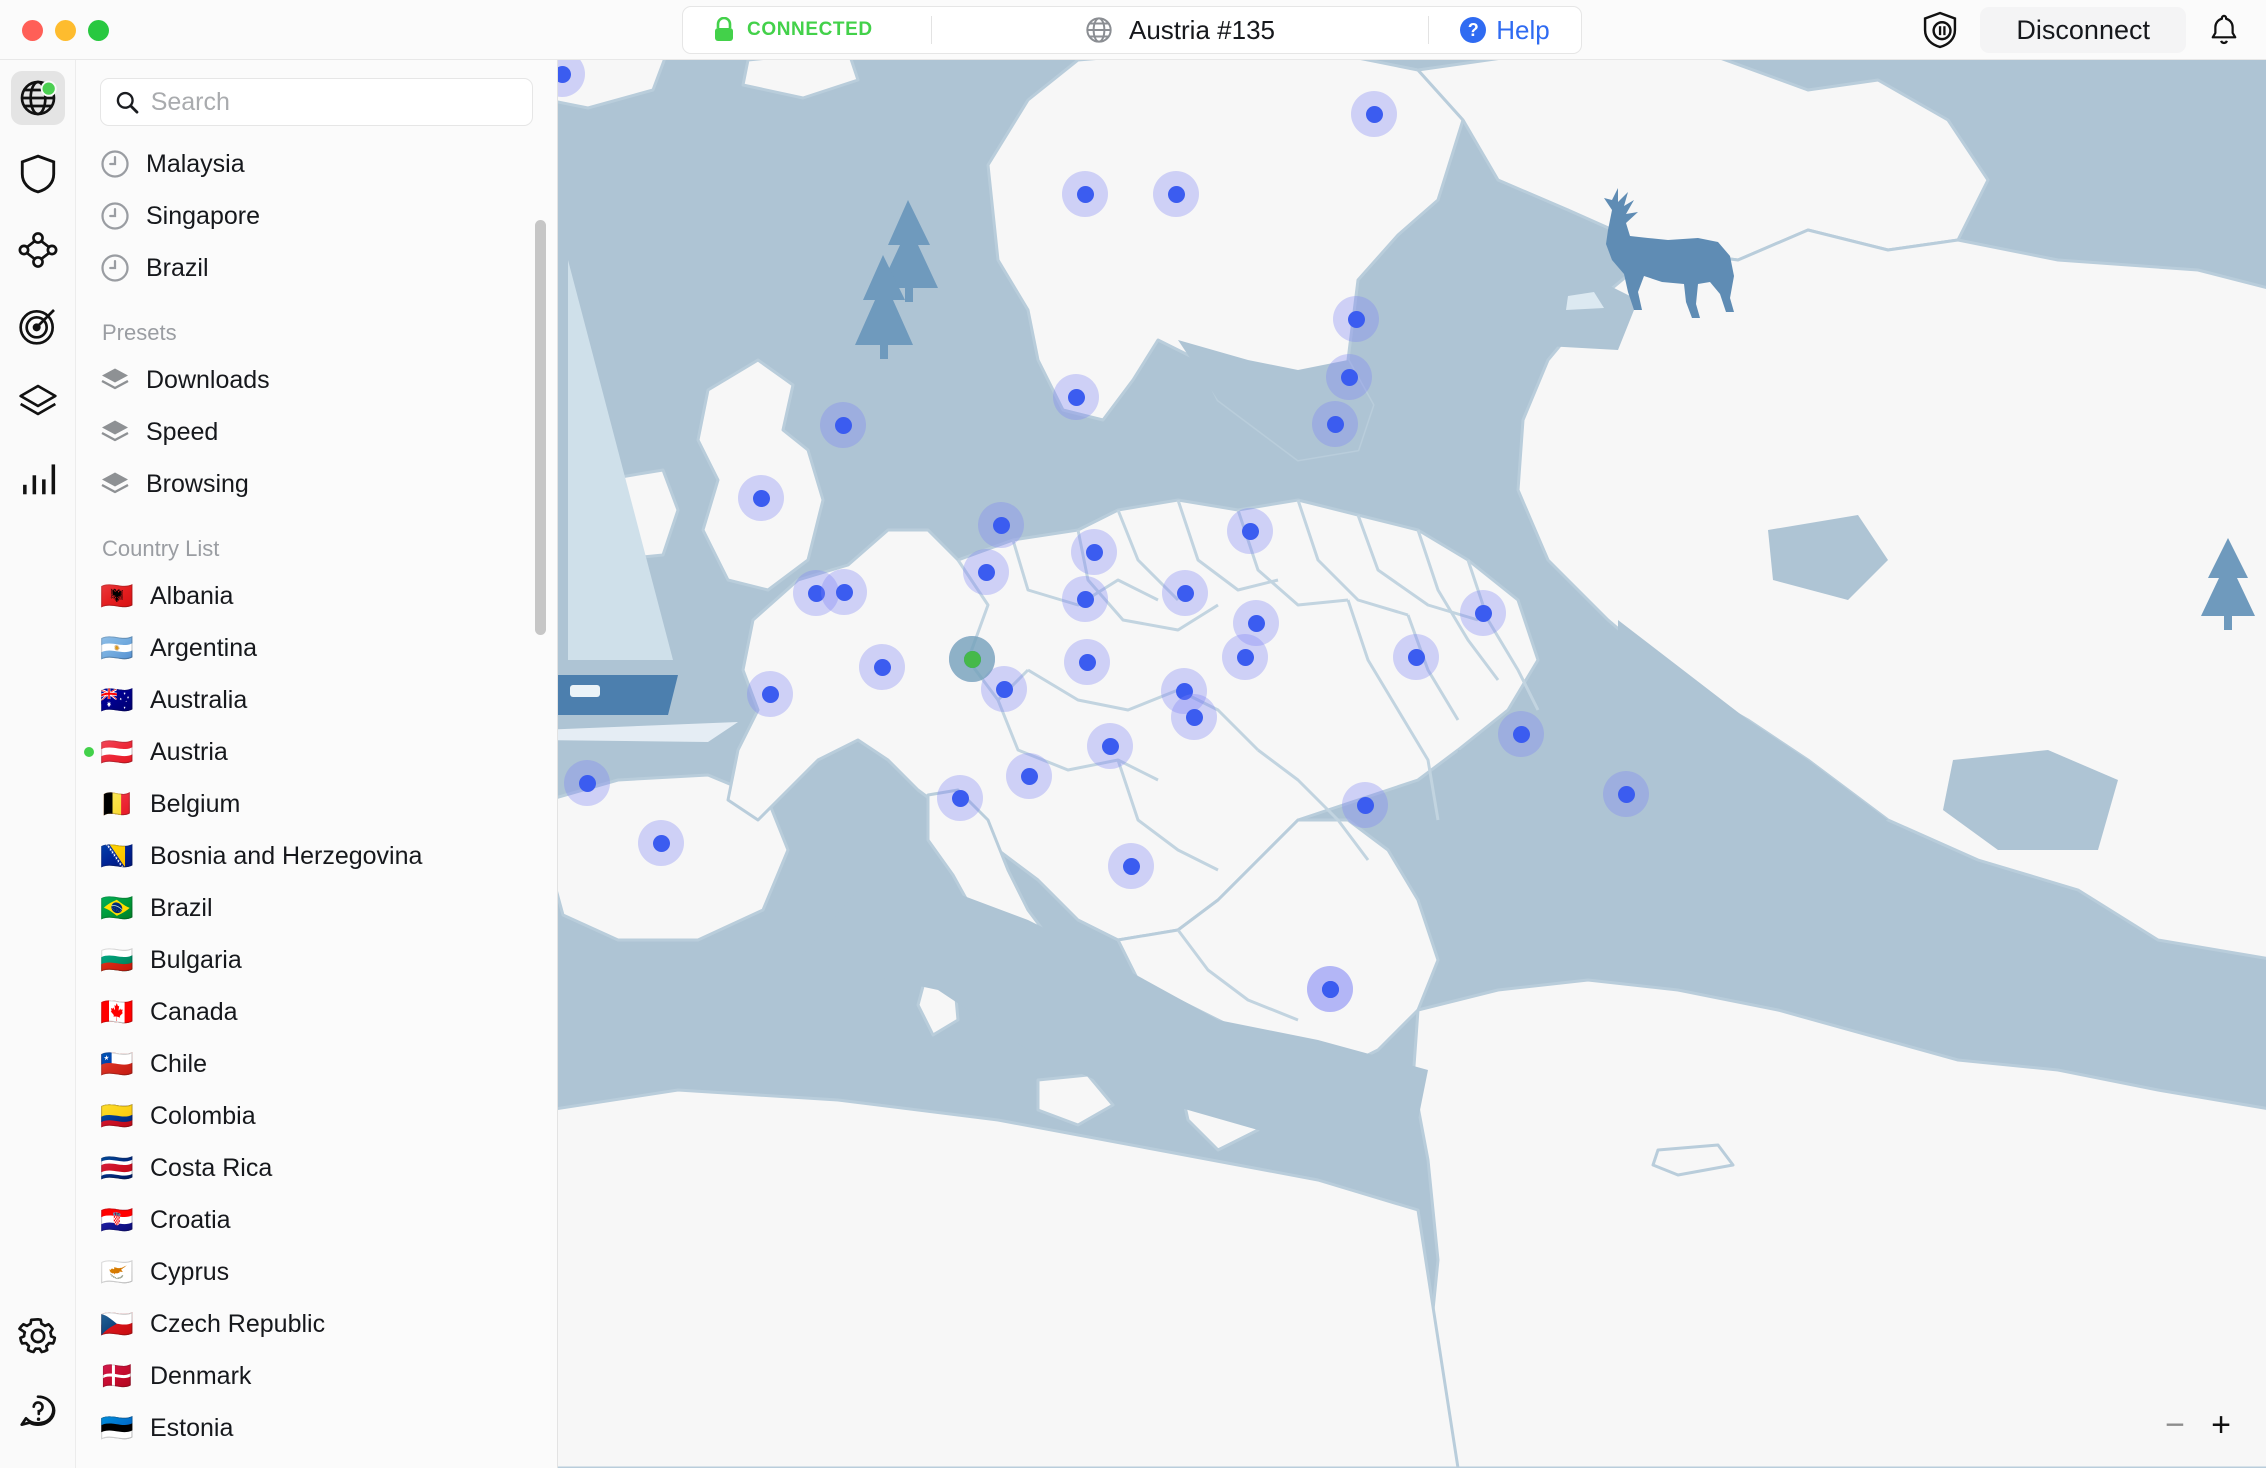 The image size is (2266, 1468). Describe the element at coordinates (540, 427) in the screenshot. I see `sidebar-scrollbar-thumb` at that location.